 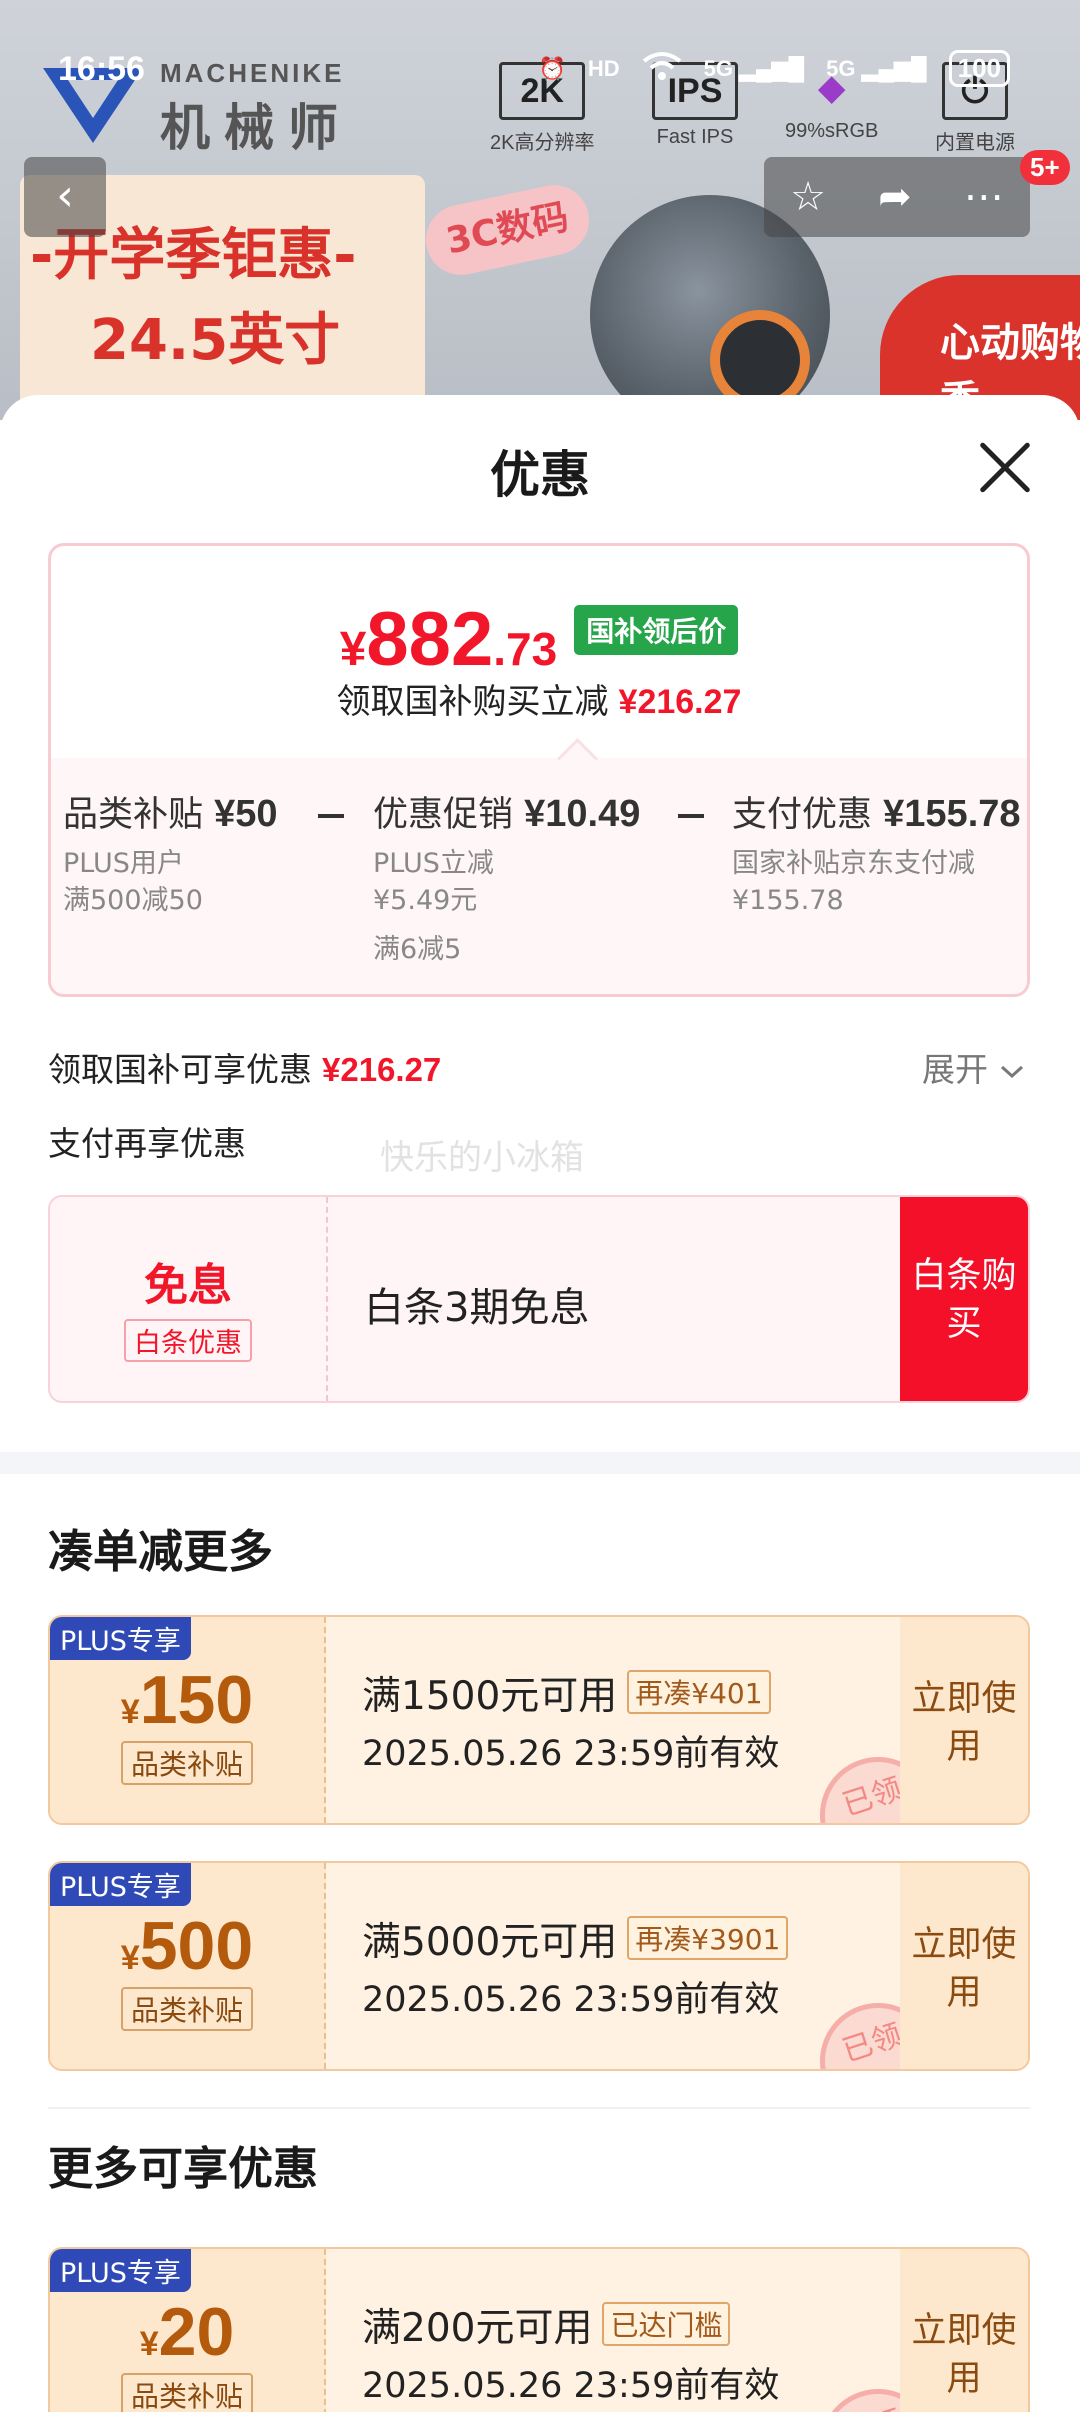 What do you see at coordinates (853, 863) in the screenshot?
I see `breakdown-line: 国家补贴京东支付减` at bounding box center [853, 863].